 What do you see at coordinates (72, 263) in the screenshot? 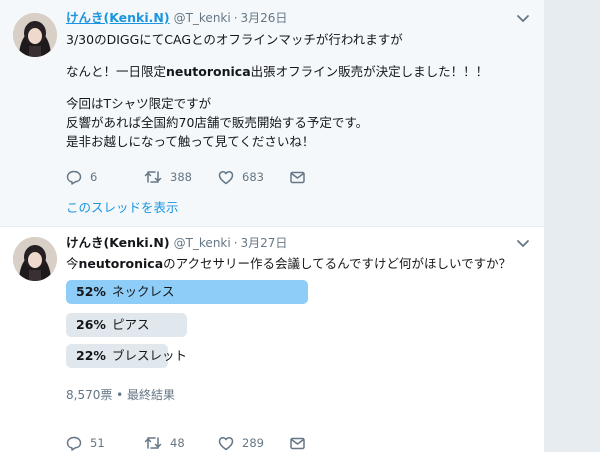
I see `text-segment: 今` at bounding box center [72, 263].